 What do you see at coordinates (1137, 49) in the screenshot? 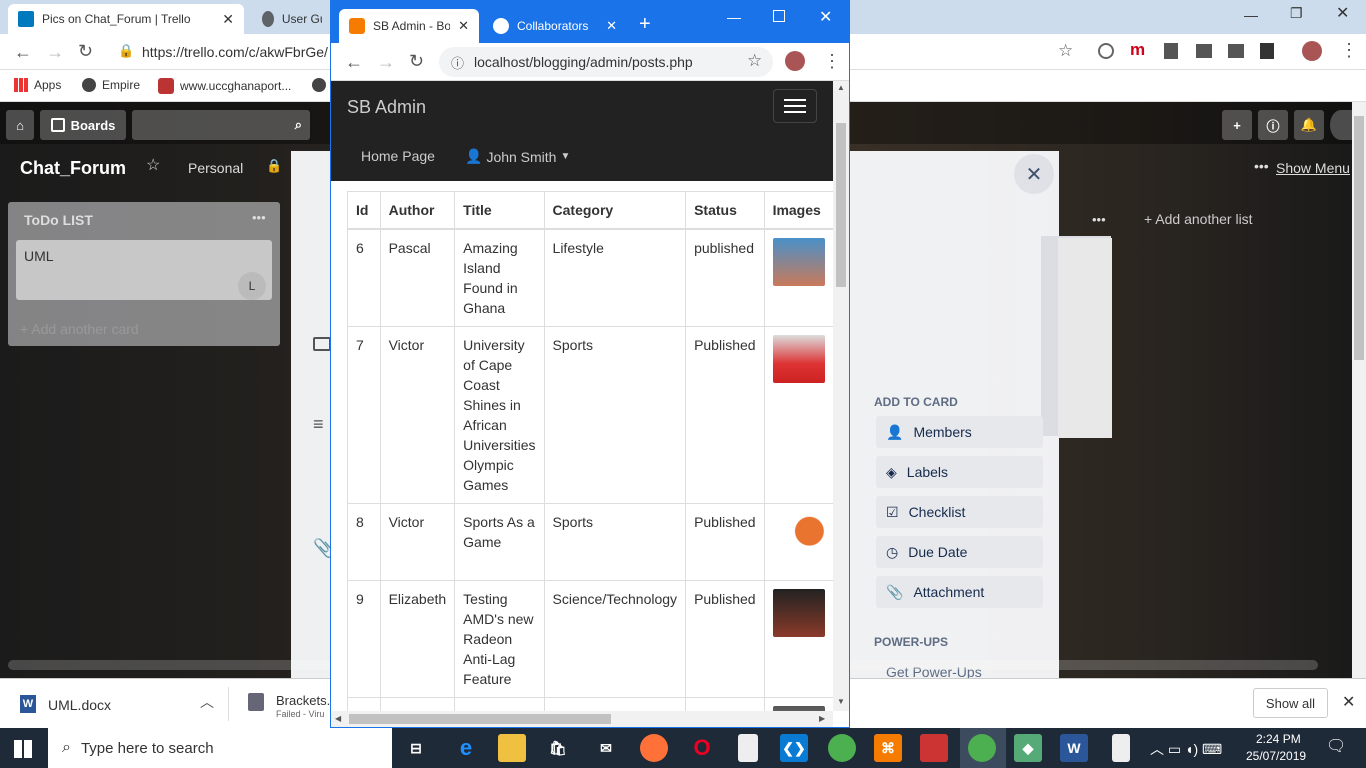
I see `mendeley-icon: m` at bounding box center [1137, 49].